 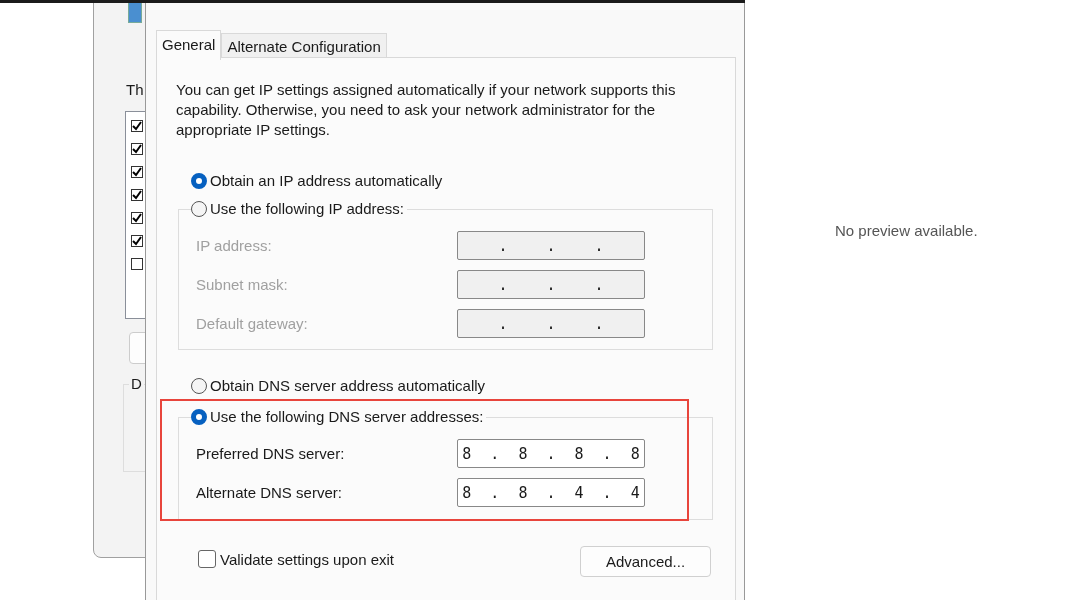 What do you see at coordinates (252, 323) in the screenshot?
I see `field-label: Default gateway:` at bounding box center [252, 323].